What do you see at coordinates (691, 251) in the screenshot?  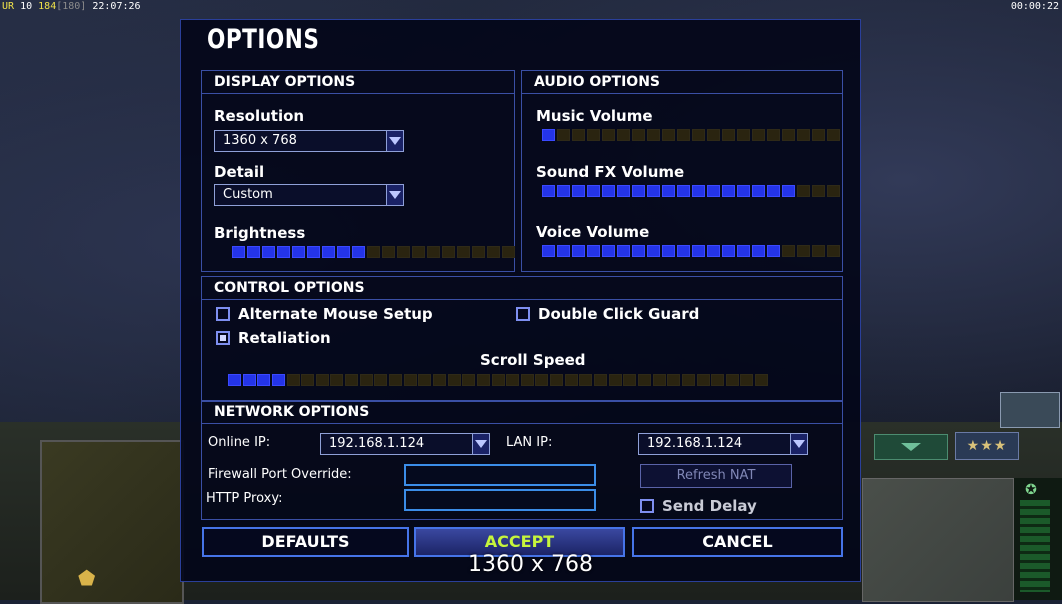 I see `voice-volume-slider` at bounding box center [691, 251].